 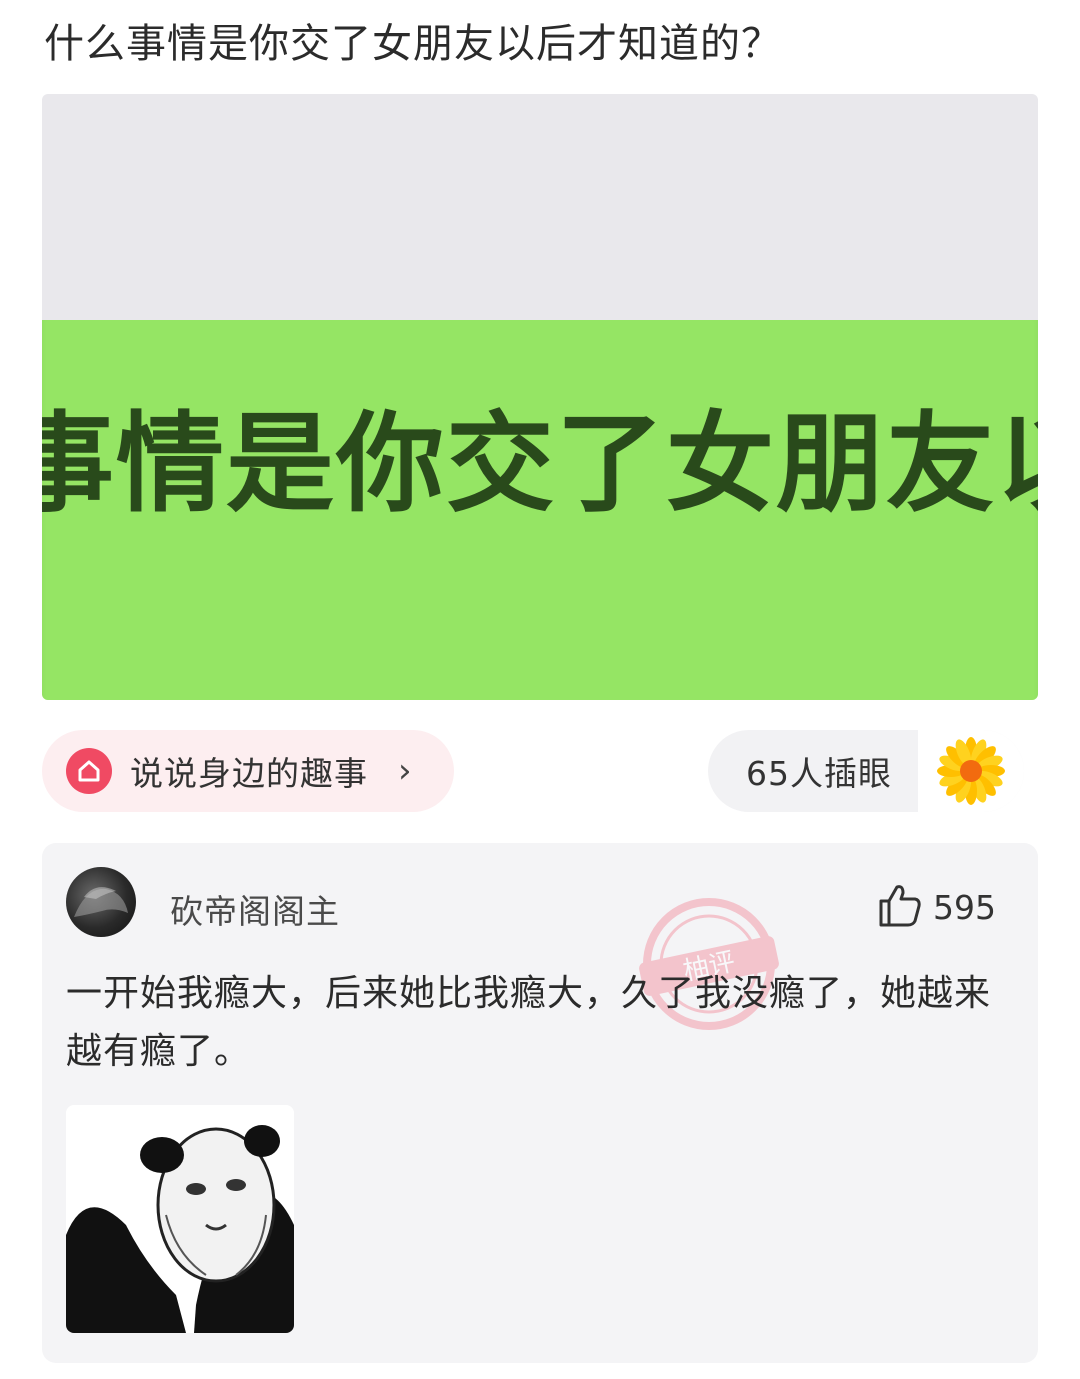 I want to click on post-image-text: 事情是你交了女朋友以后, so click(x=540, y=464).